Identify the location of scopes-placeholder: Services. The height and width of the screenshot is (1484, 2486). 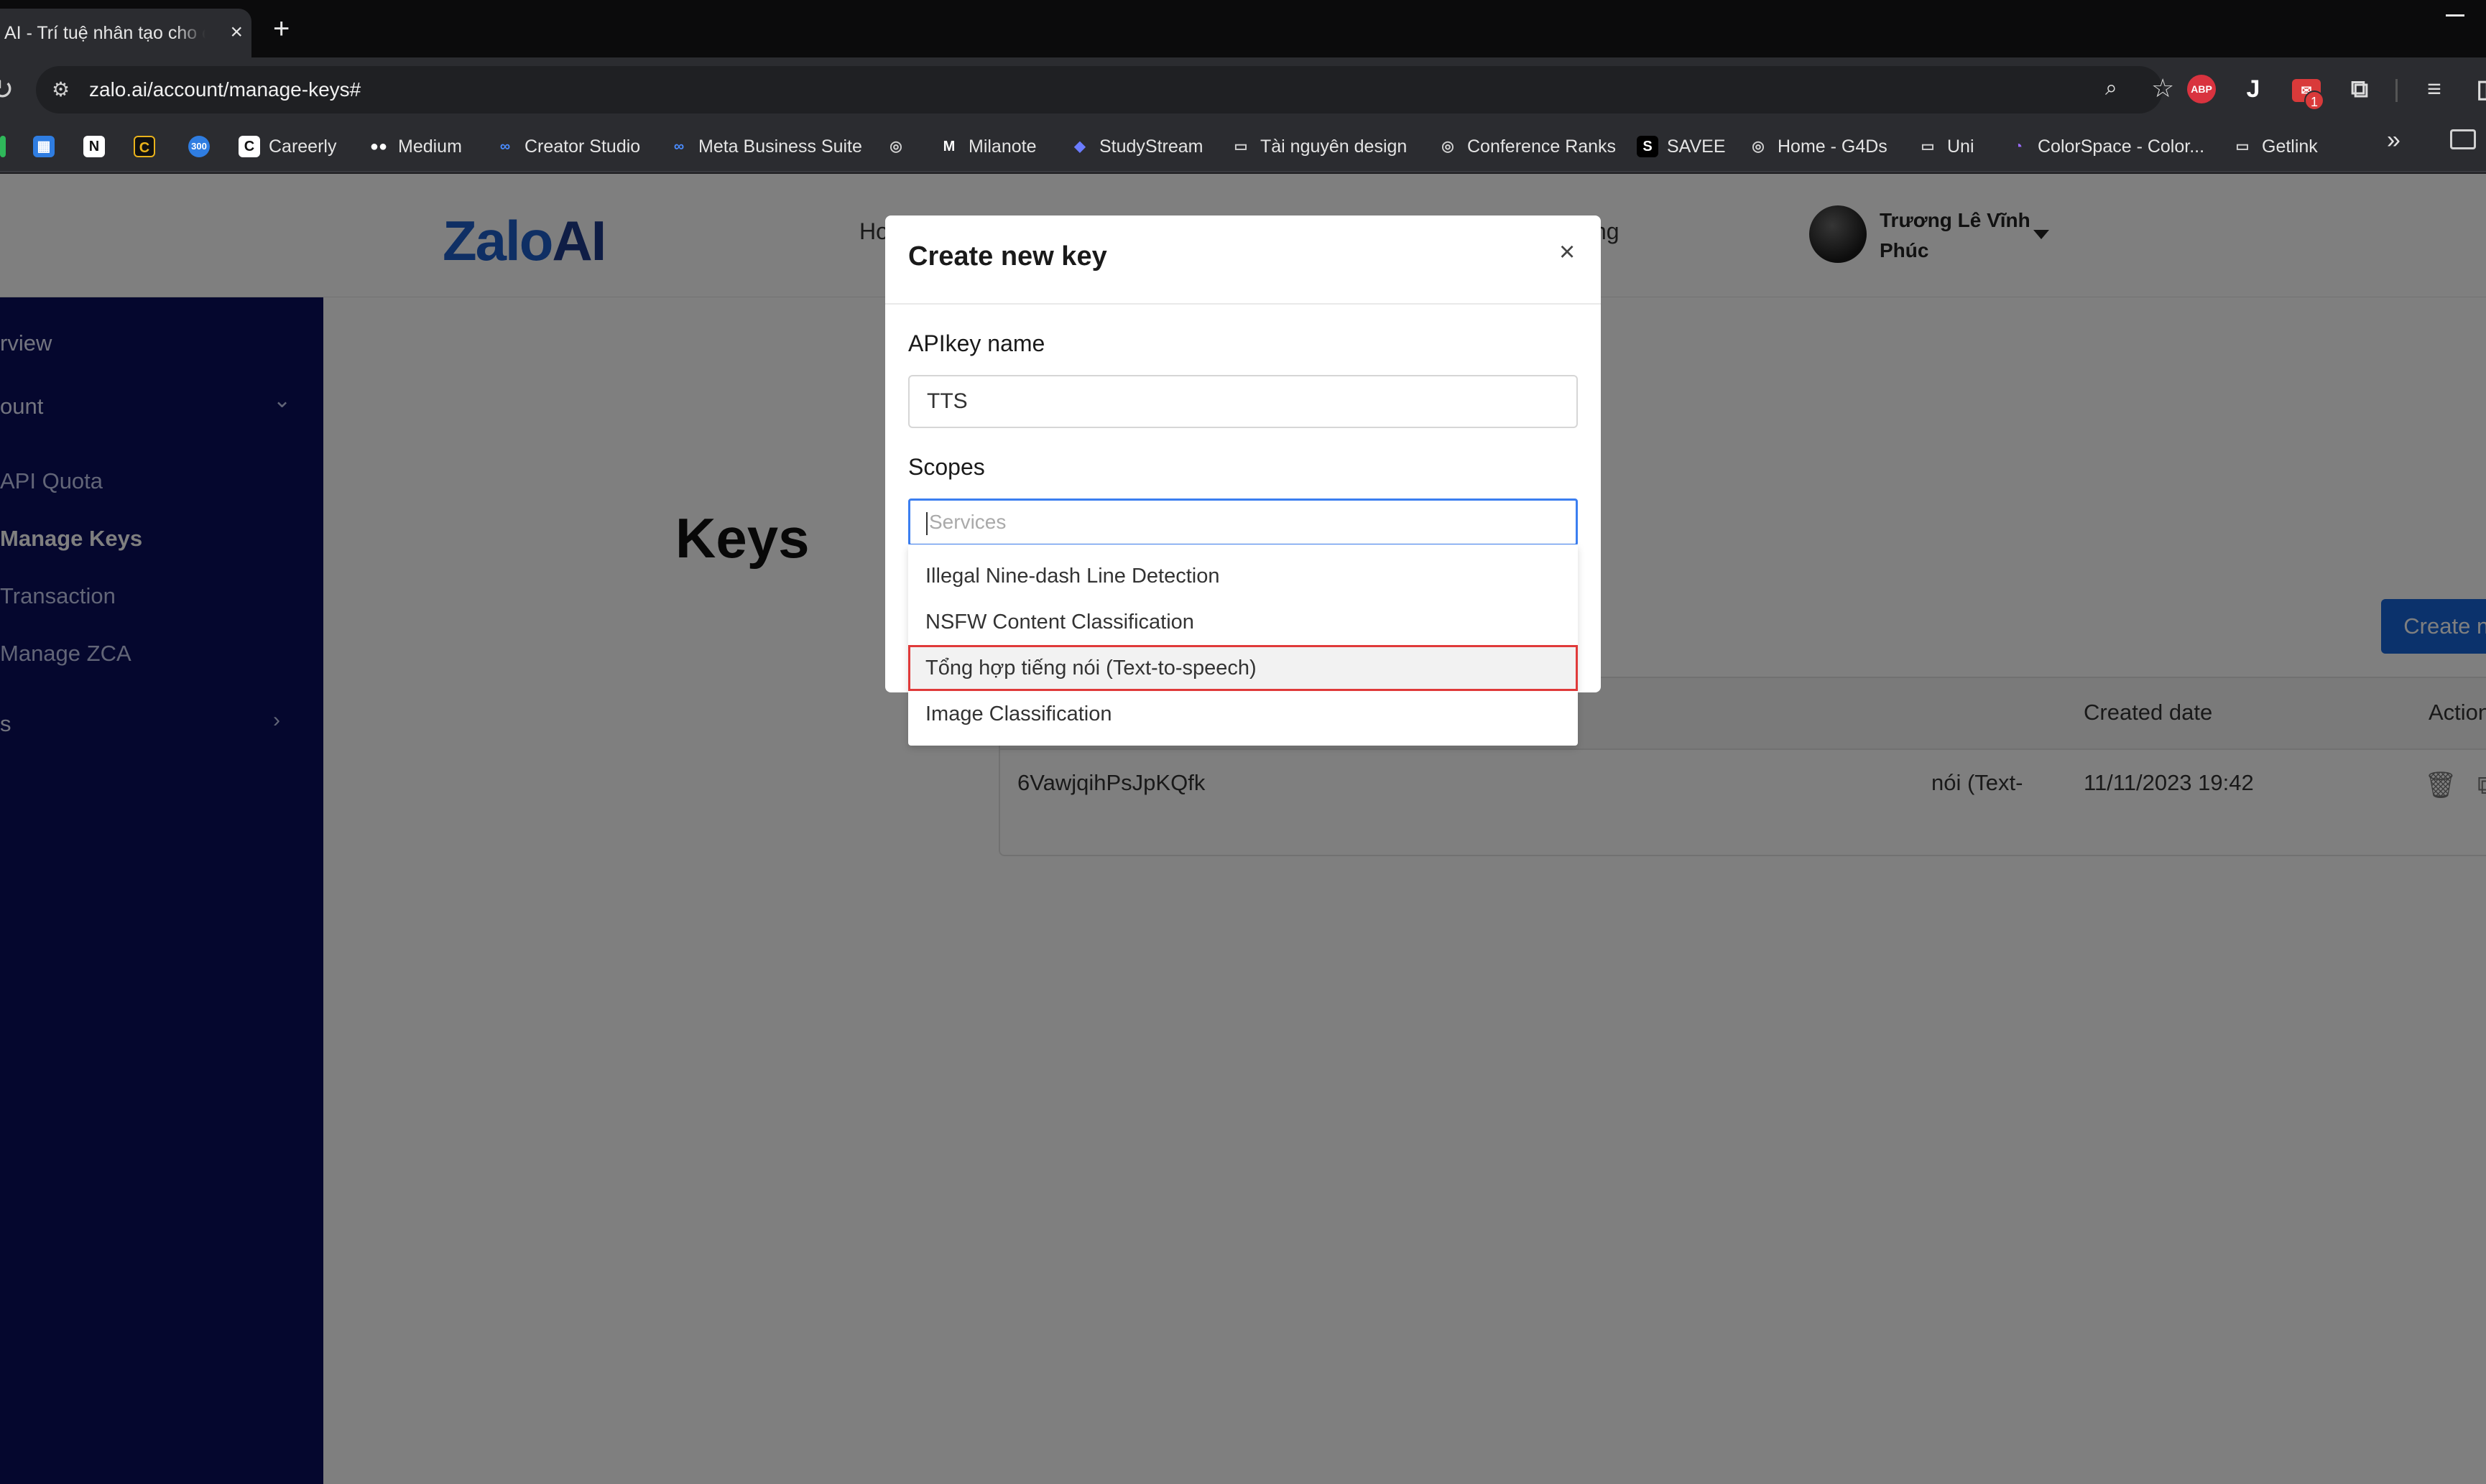
(968, 522).